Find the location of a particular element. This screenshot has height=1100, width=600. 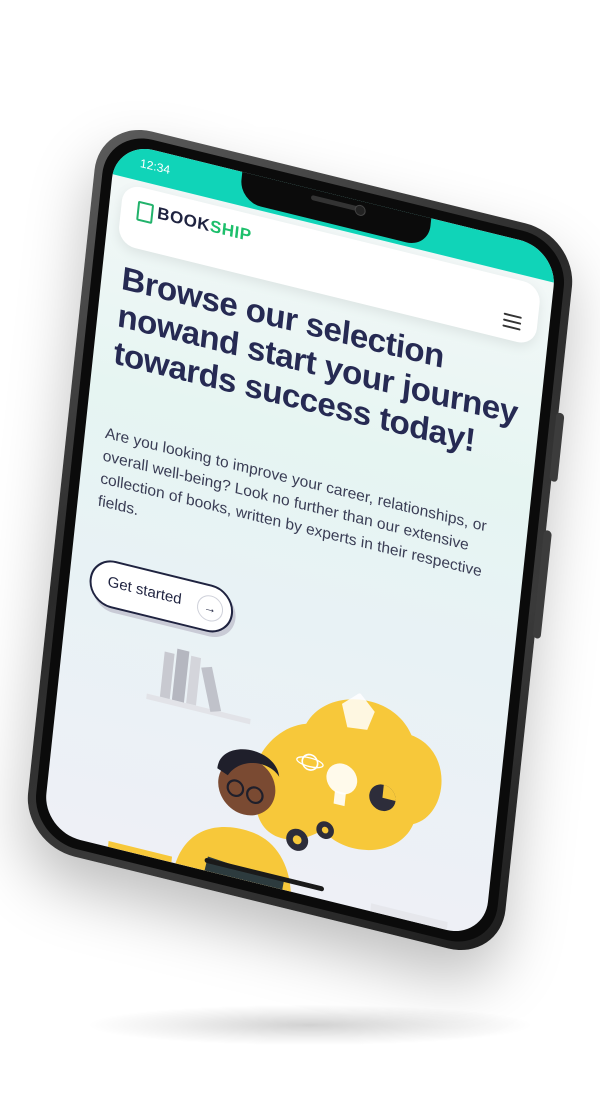

logo-text-ship: SHIP is located at coordinates (231, 231).